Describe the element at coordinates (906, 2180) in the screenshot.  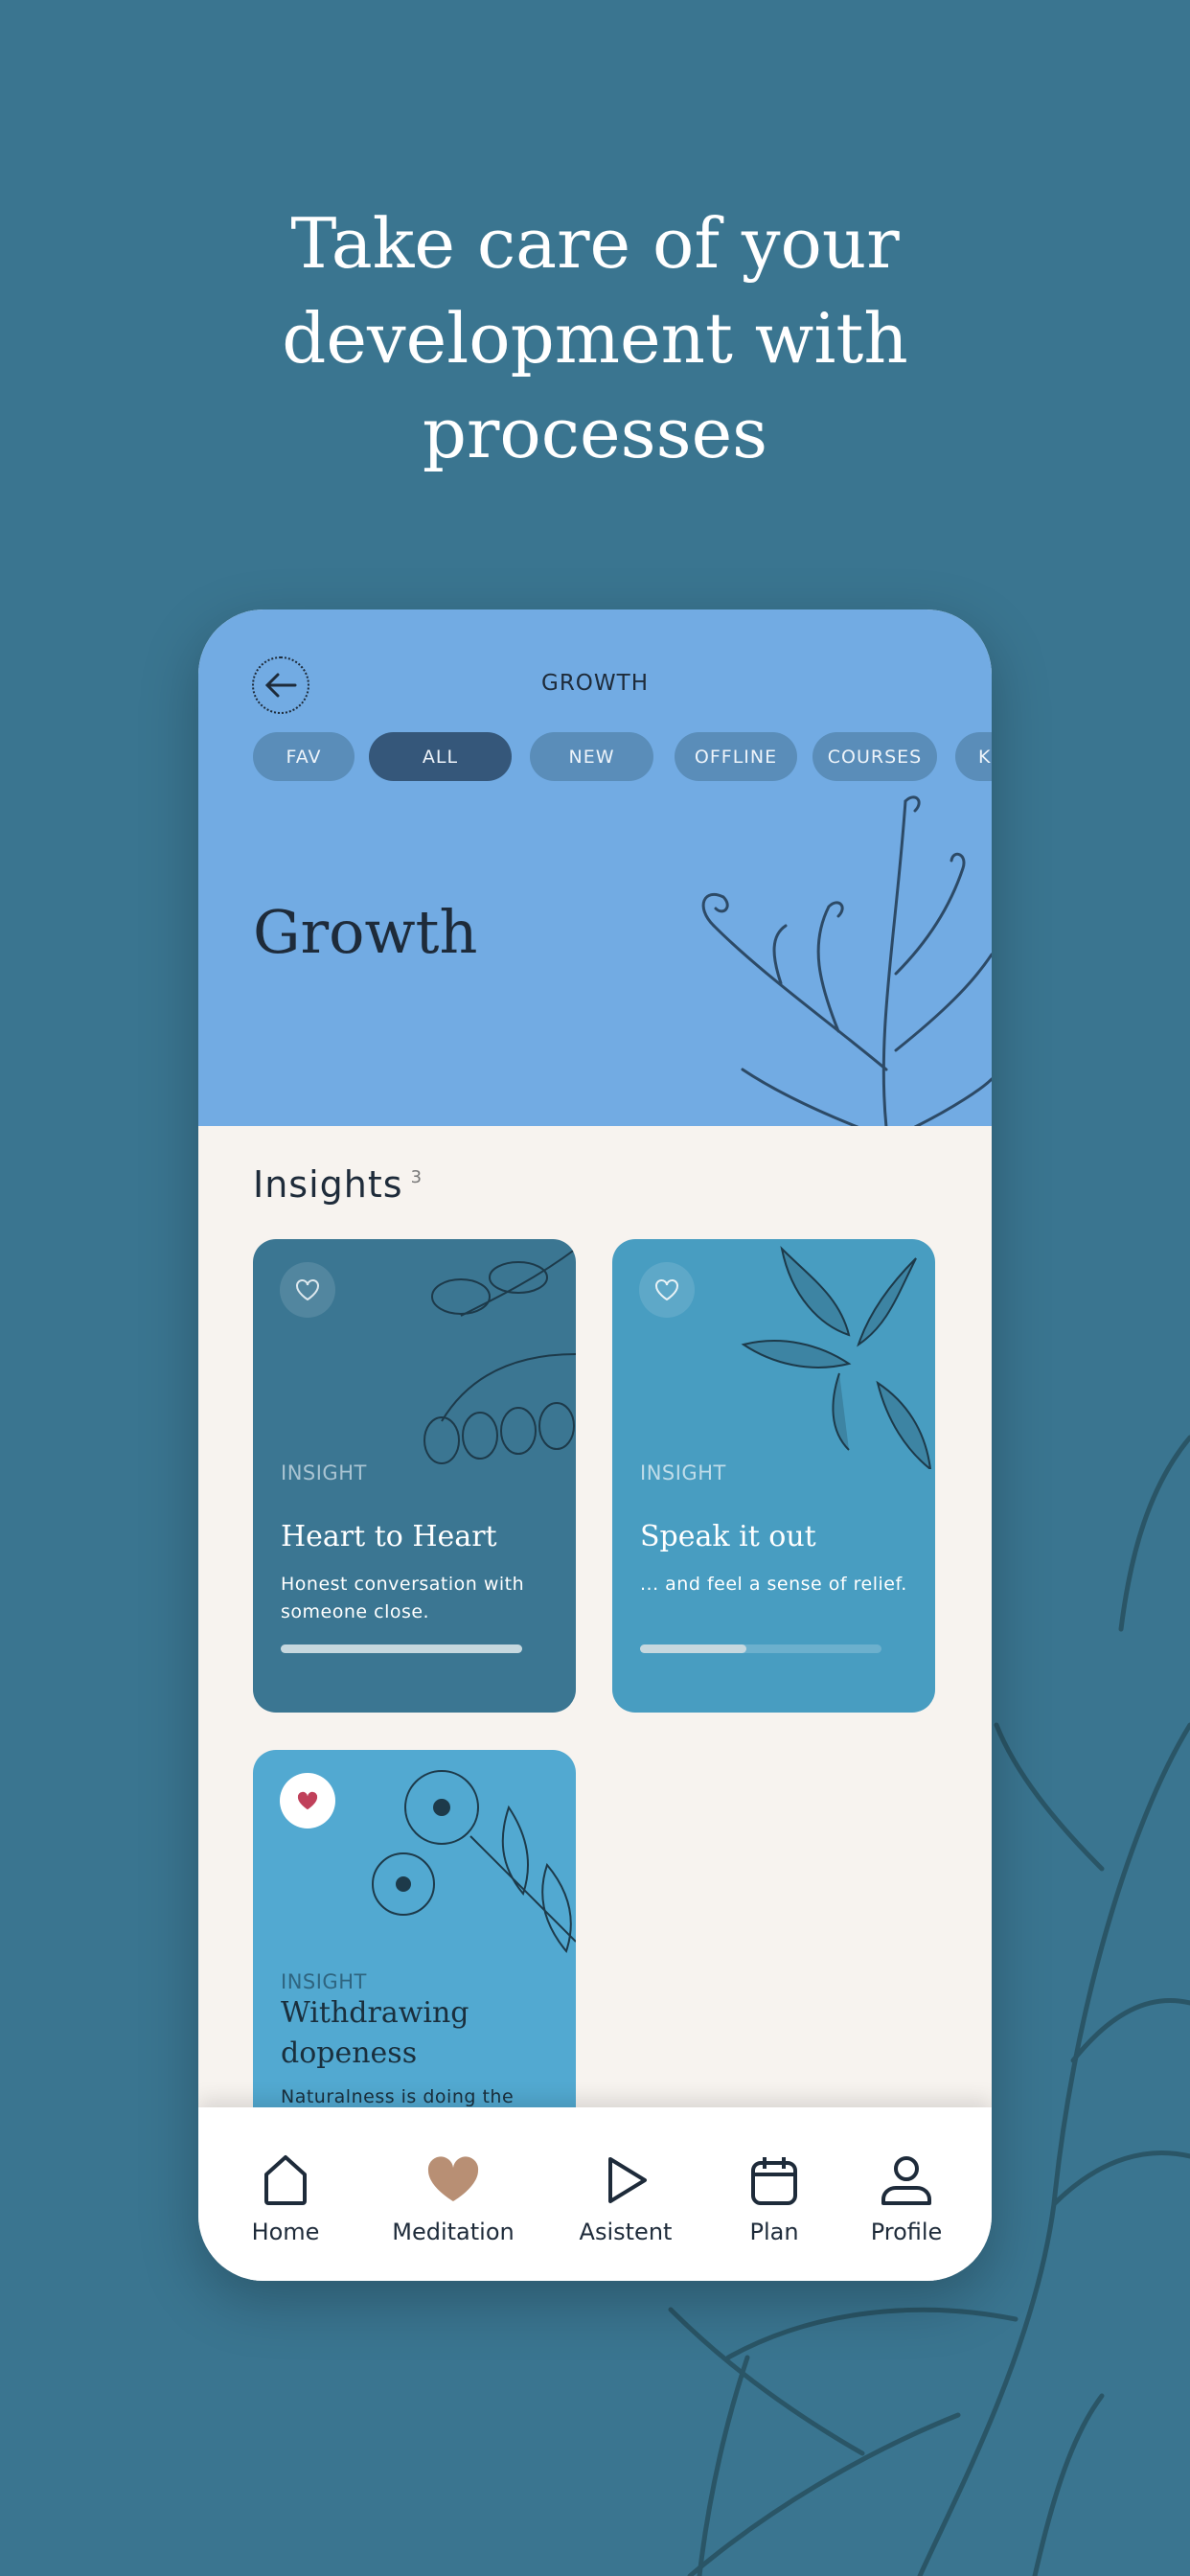
I see `profile-icon` at that location.